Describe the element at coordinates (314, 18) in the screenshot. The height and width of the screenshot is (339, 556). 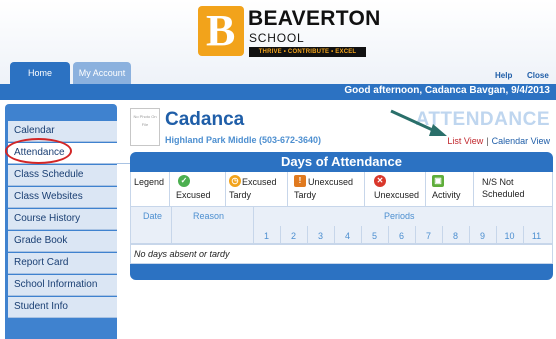
I see `logo-title: BEAVERTON` at that location.